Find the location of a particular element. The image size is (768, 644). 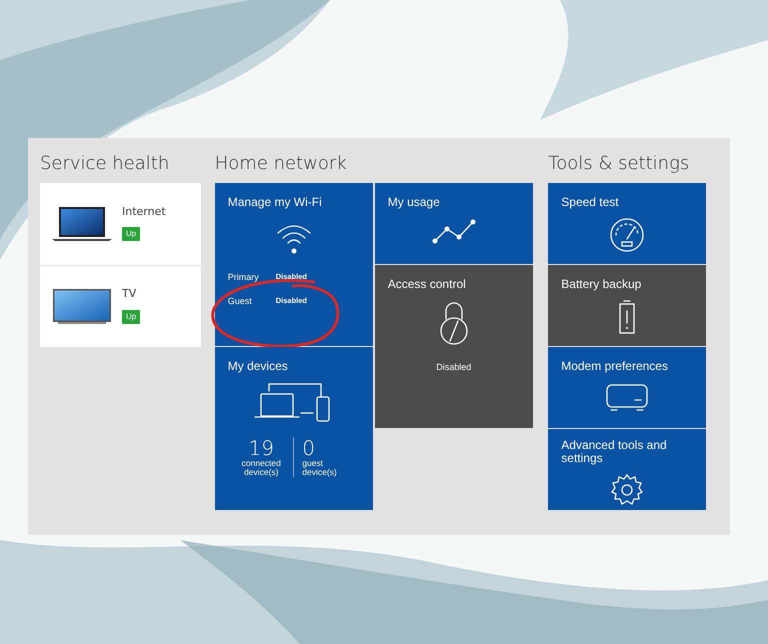

device-label: TV is located at coordinates (130, 294).